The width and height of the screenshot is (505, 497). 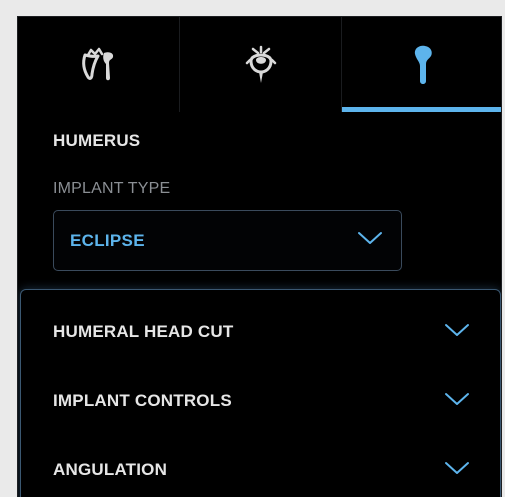 I want to click on accordion-humeral-head-cut: HUMERAL HEAD CUT, so click(x=260, y=332).